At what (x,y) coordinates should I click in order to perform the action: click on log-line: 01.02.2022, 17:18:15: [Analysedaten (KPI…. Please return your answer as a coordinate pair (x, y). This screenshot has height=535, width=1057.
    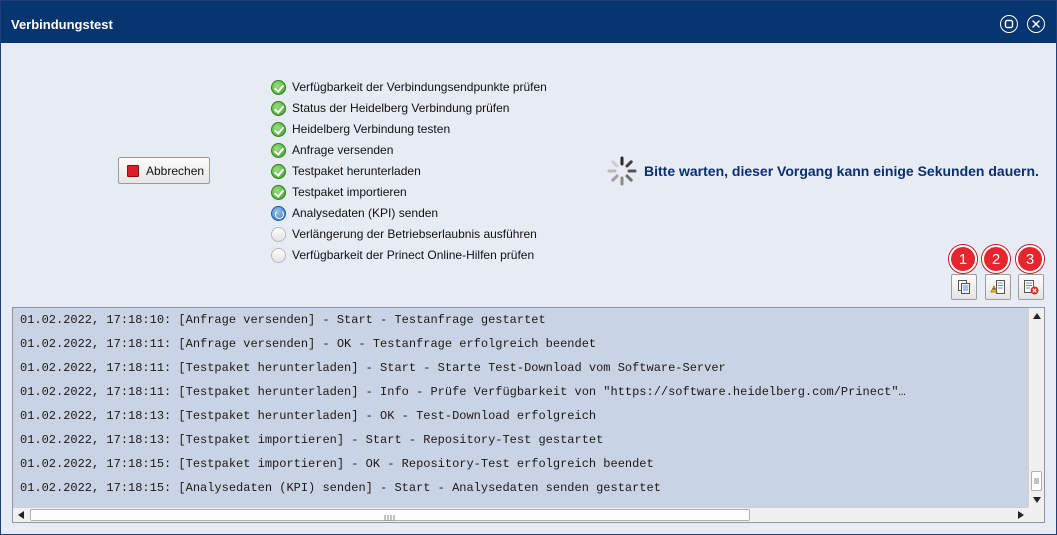
    Looking at the image, I should click on (340, 488).